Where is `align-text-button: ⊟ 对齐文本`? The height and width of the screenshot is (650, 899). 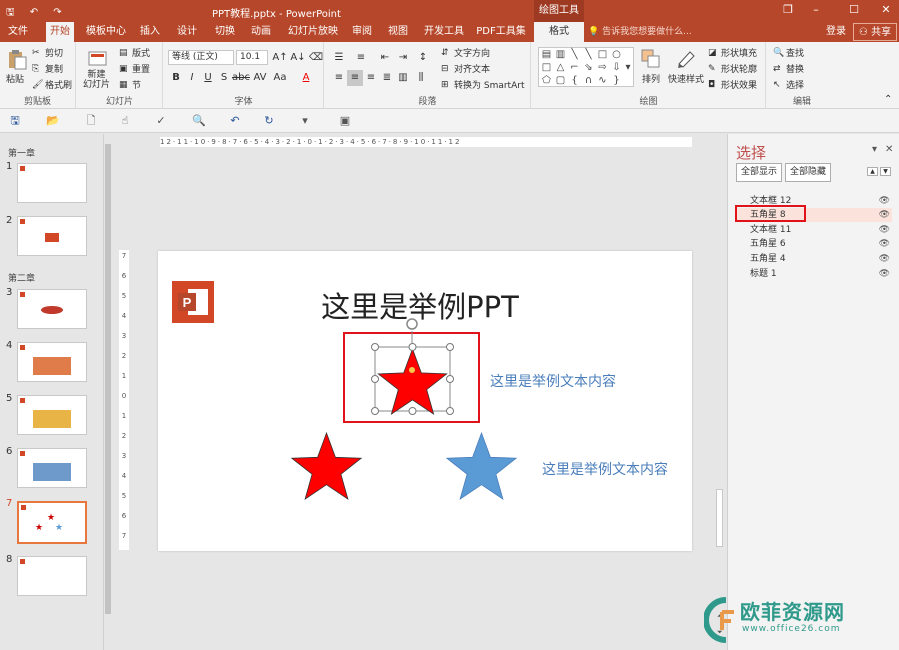
align-text-button: ⊟ 对齐文本 is located at coordinates (465, 68).